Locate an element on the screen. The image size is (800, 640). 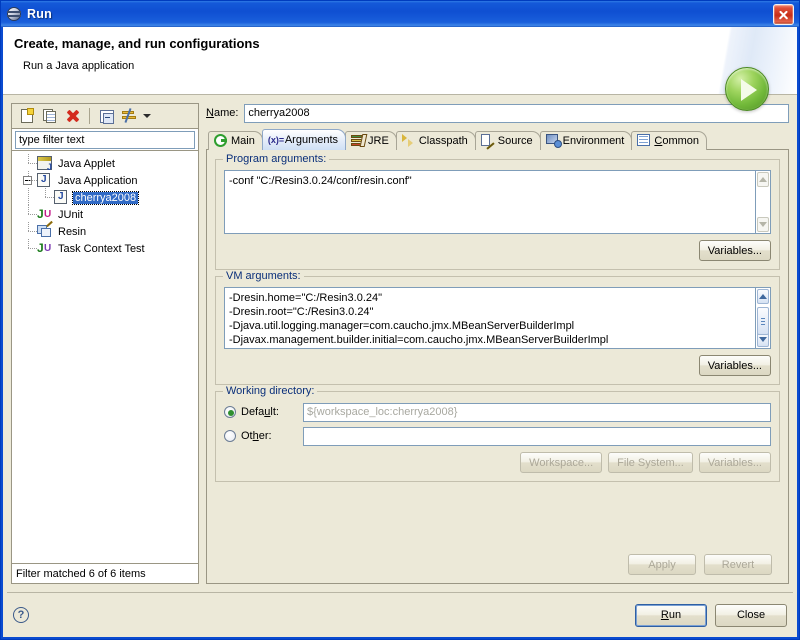
environment-monitor-icon is located at coordinates (553, 141).